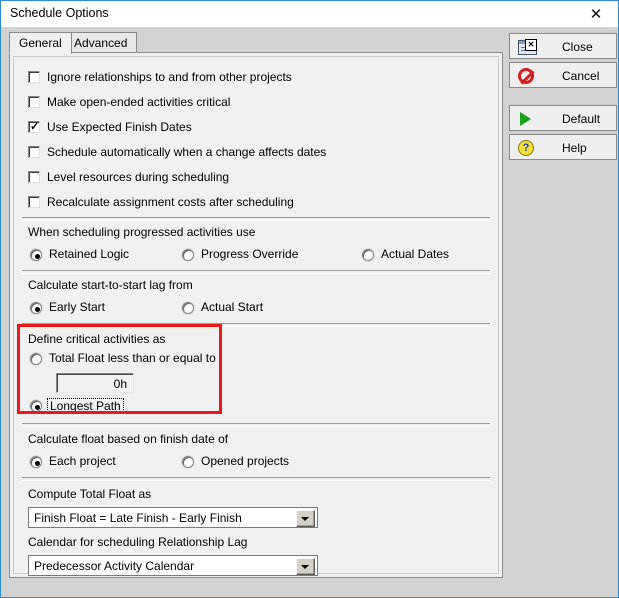 Image resolution: width=619 pixels, height=598 pixels. I want to click on tab-advanced-label: Advanced, so click(101, 43).